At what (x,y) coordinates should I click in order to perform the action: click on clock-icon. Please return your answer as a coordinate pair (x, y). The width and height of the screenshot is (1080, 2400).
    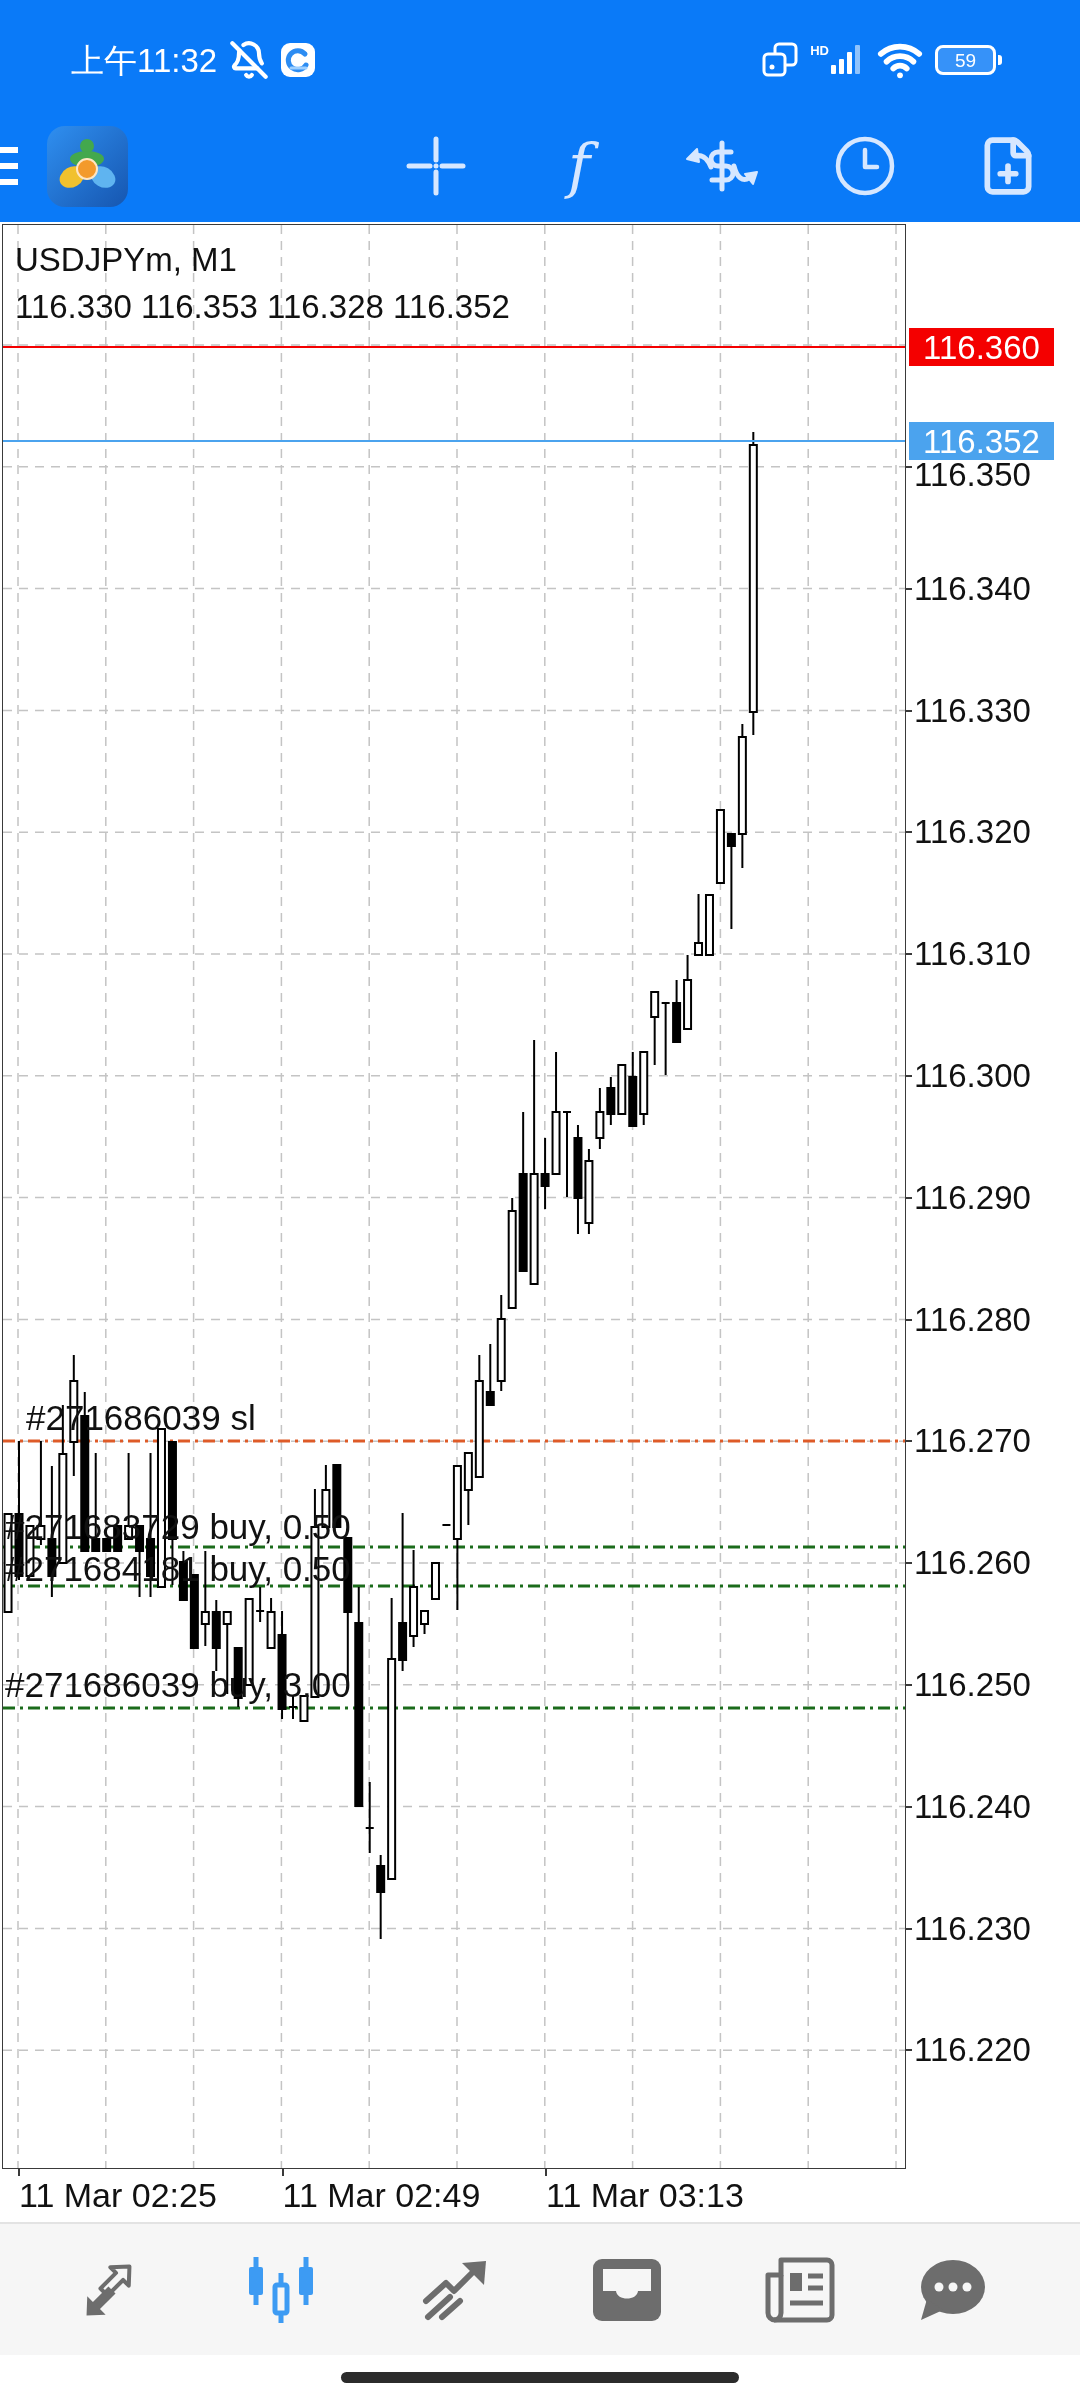
    Looking at the image, I should click on (865, 166).